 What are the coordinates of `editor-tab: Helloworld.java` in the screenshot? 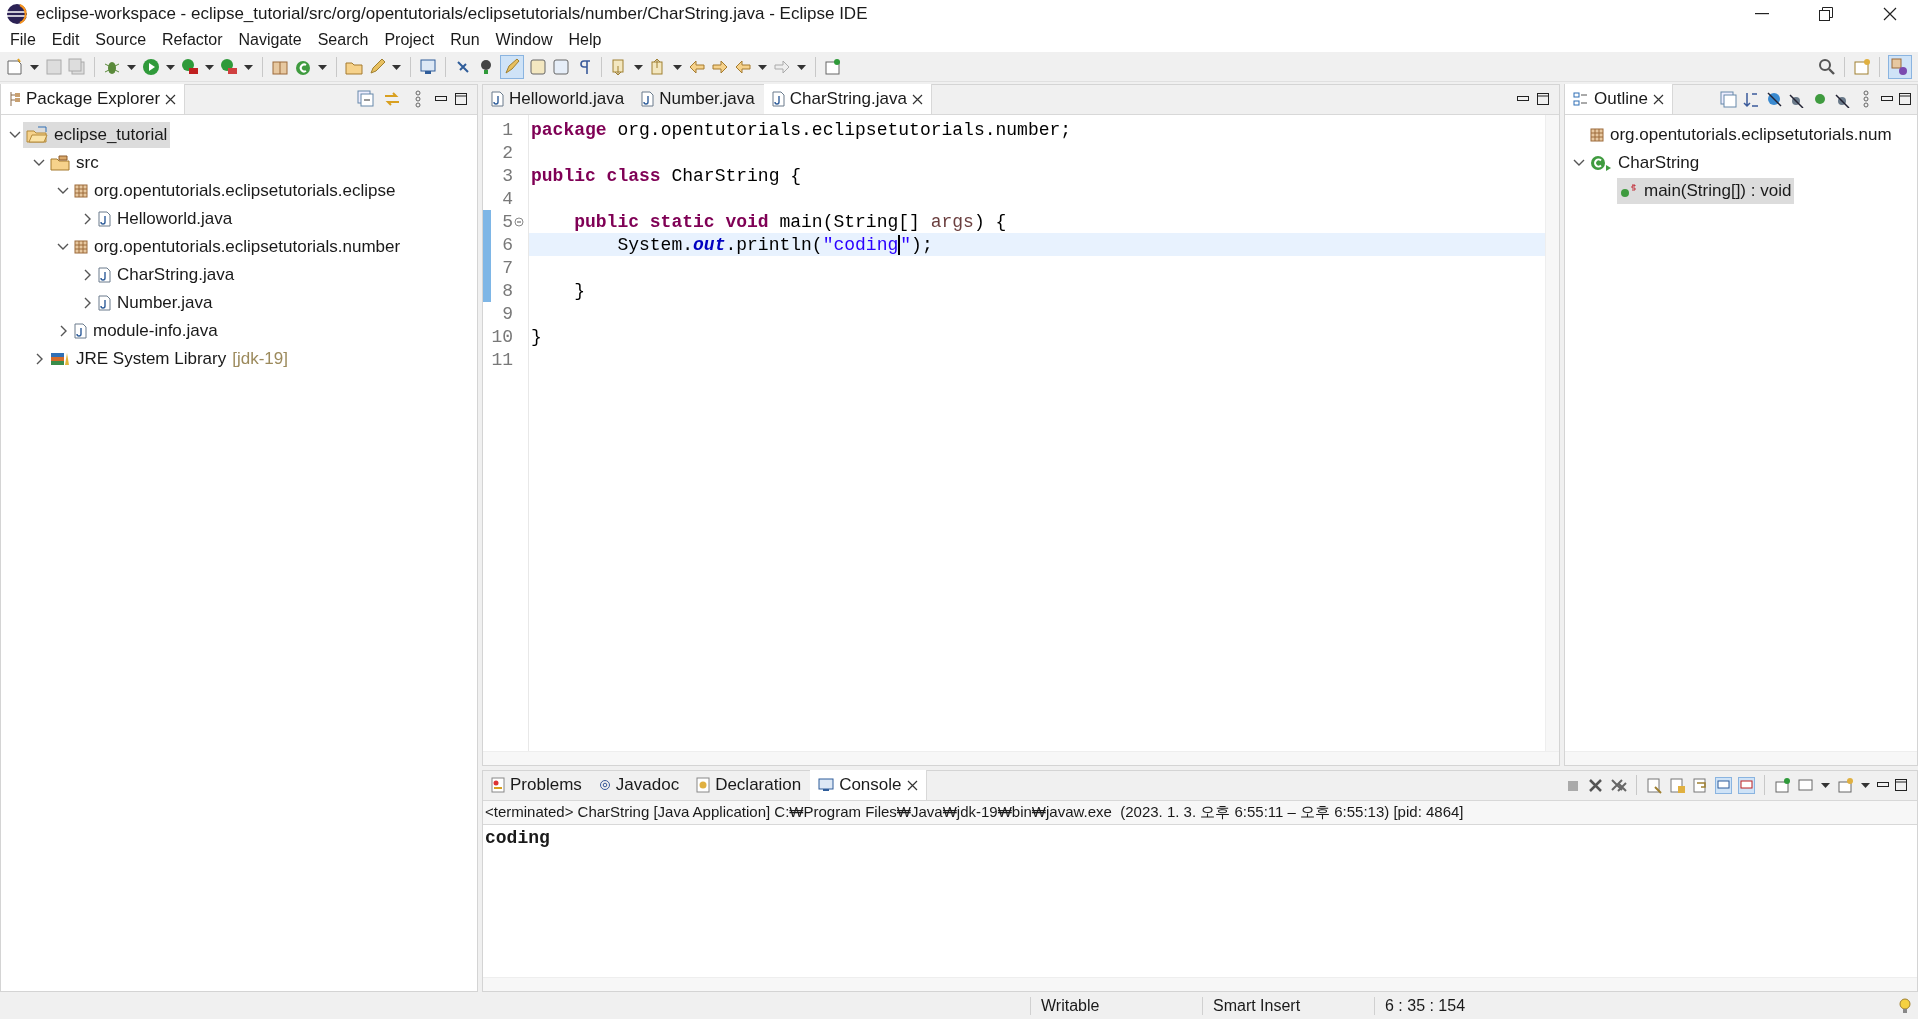 It's located at (558, 99).